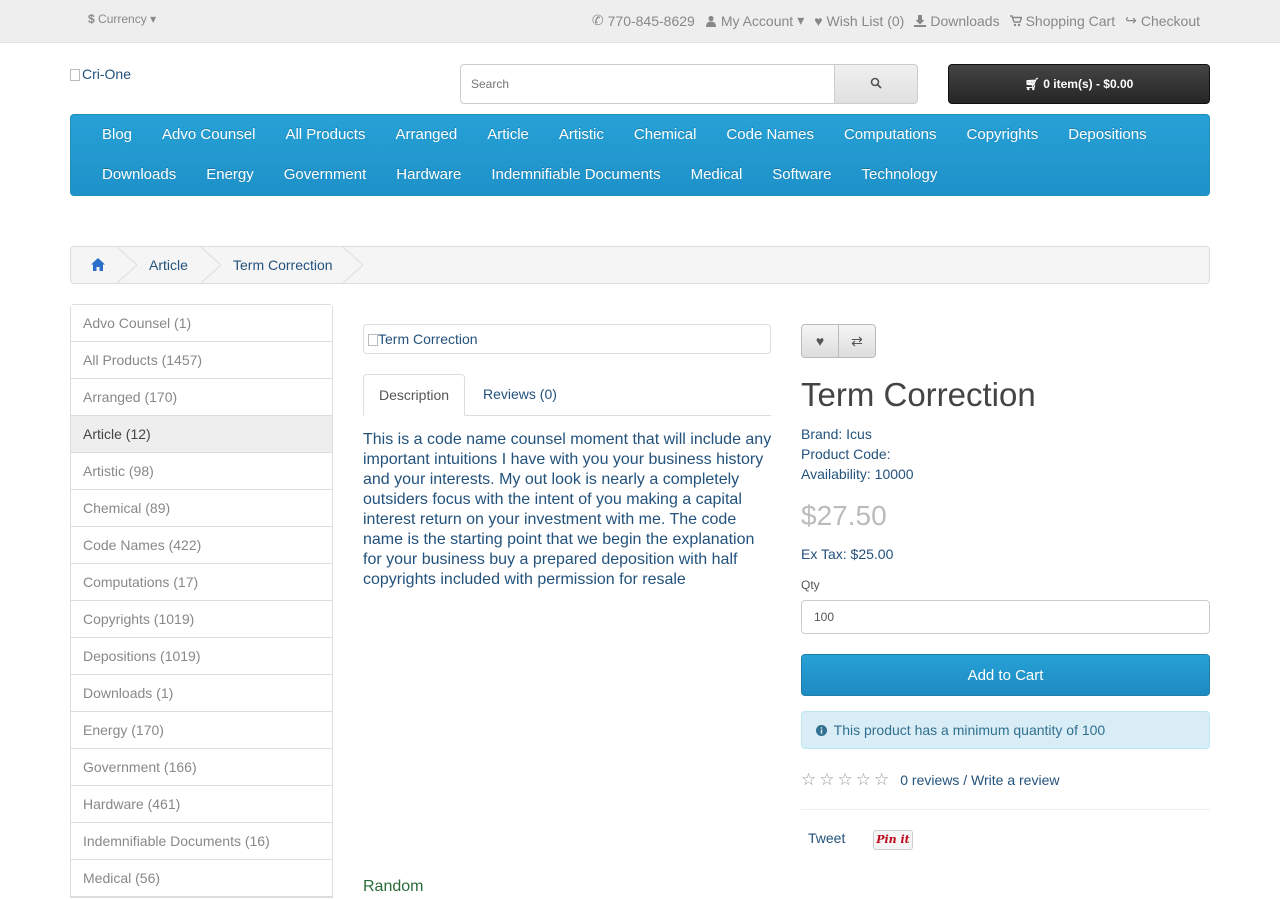 This screenshot has width=1280, height=900. I want to click on ex-tax-price: Ex Tax: $25.00, so click(847, 554).